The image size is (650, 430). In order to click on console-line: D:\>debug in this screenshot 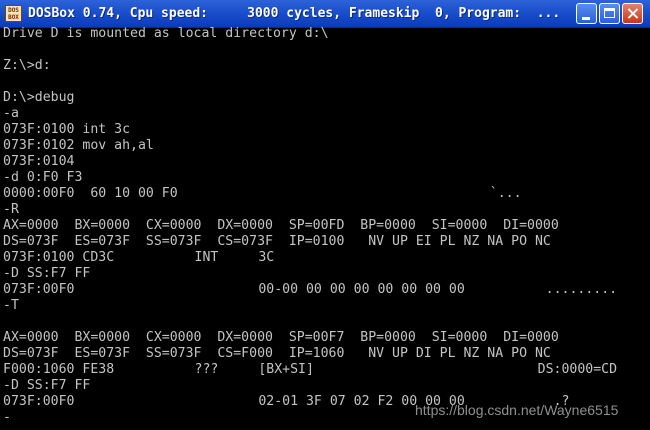, I will do `click(325, 98)`.